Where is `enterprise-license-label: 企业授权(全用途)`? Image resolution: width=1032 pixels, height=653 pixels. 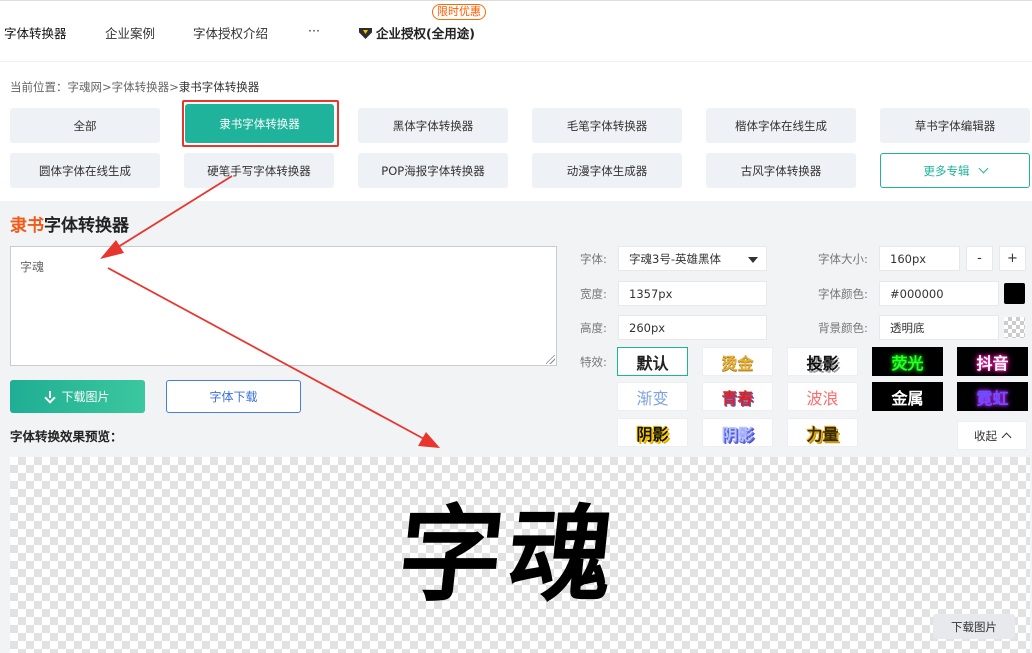
enterprise-license-label: 企业授权(全用途) is located at coordinates (425, 33).